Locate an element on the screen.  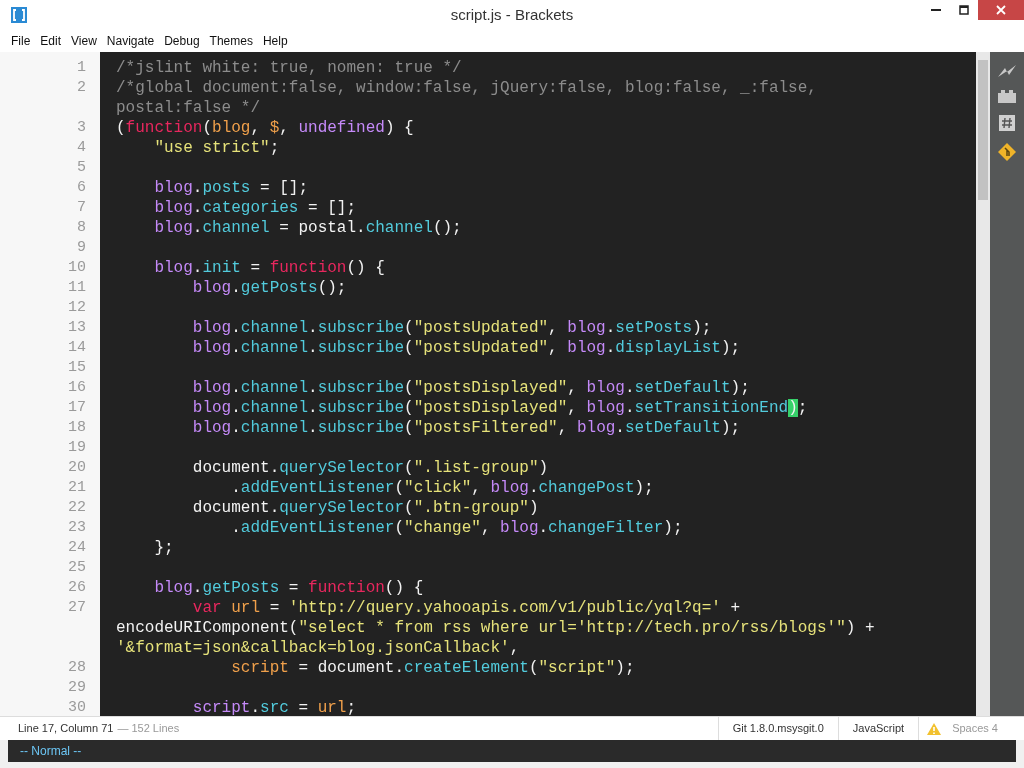
code-line: blog.channel = postal.channel(); is located at coordinates (308, 228).